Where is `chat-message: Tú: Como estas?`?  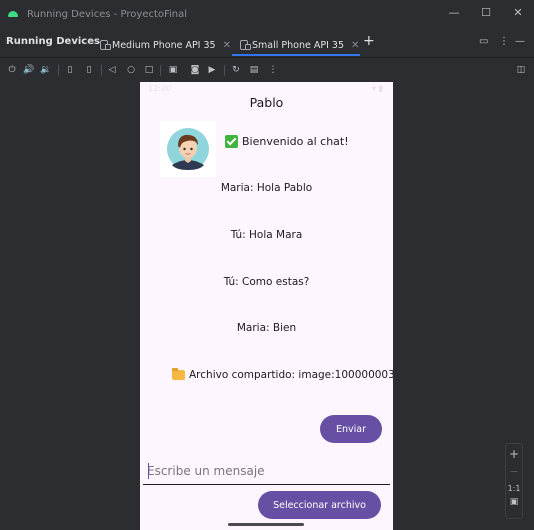
chat-message: Tú: Como estas? is located at coordinates (266, 282).